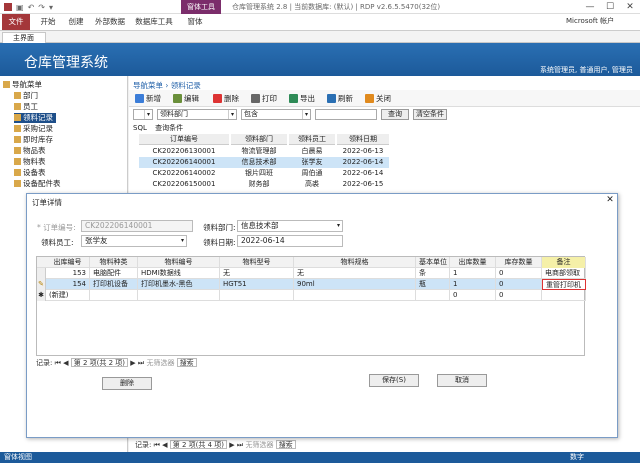 Image resolution: width=640 pixels, height=463 pixels. Describe the element at coordinates (195, 22) in the screenshot. I see `tab-form: 窗体` at that location.